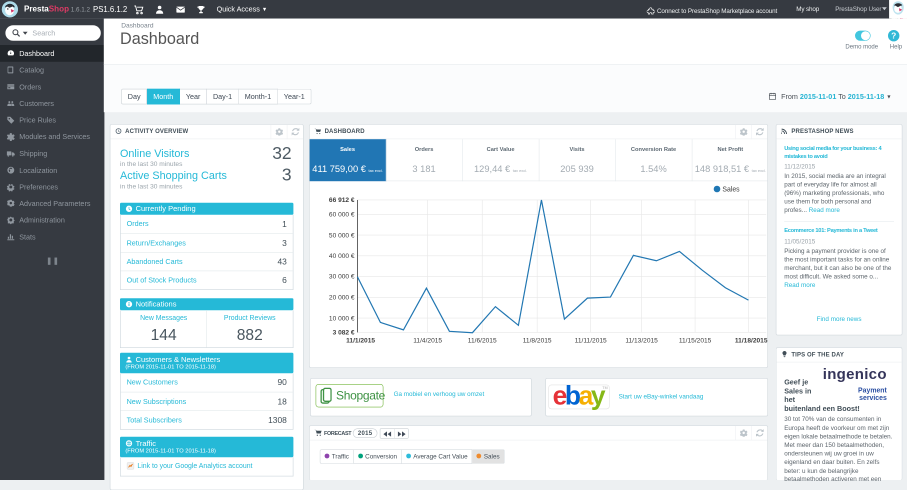  Describe the element at coordinates (342, 277) in the screenshot. I see `svg-text: 30 000 €` at that location.